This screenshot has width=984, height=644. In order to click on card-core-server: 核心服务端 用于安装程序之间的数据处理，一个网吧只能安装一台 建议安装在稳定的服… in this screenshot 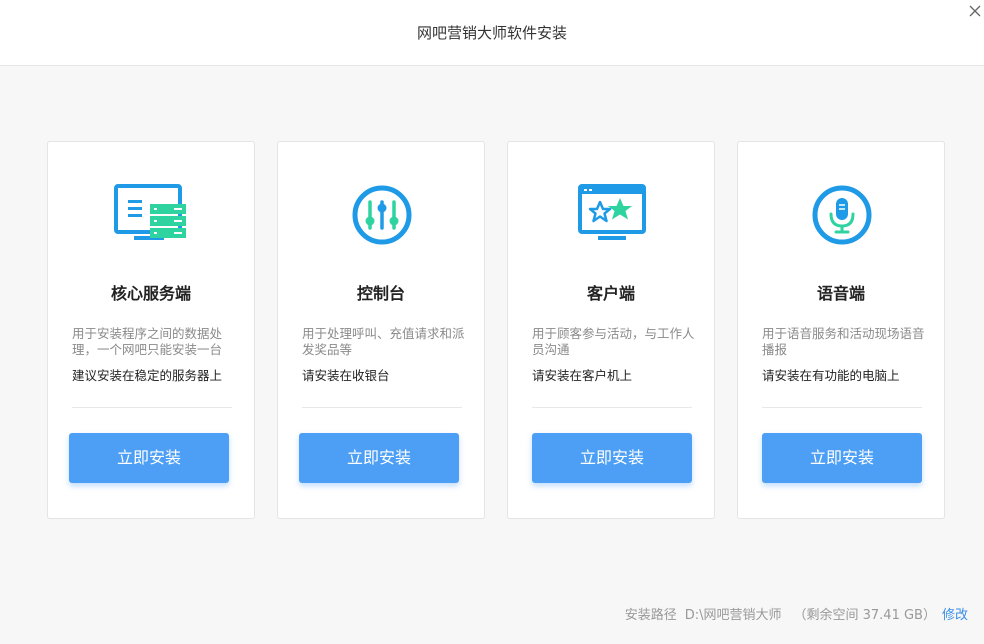, I will do `click(151, 330)`.